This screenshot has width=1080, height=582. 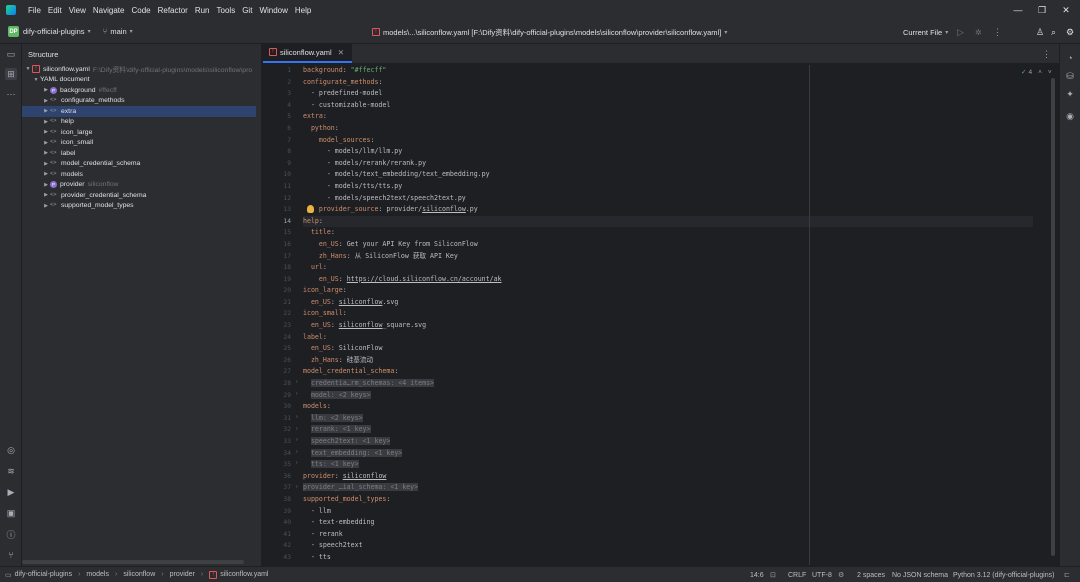 I want to click on line-number: 13, so click(x=282, y=210).